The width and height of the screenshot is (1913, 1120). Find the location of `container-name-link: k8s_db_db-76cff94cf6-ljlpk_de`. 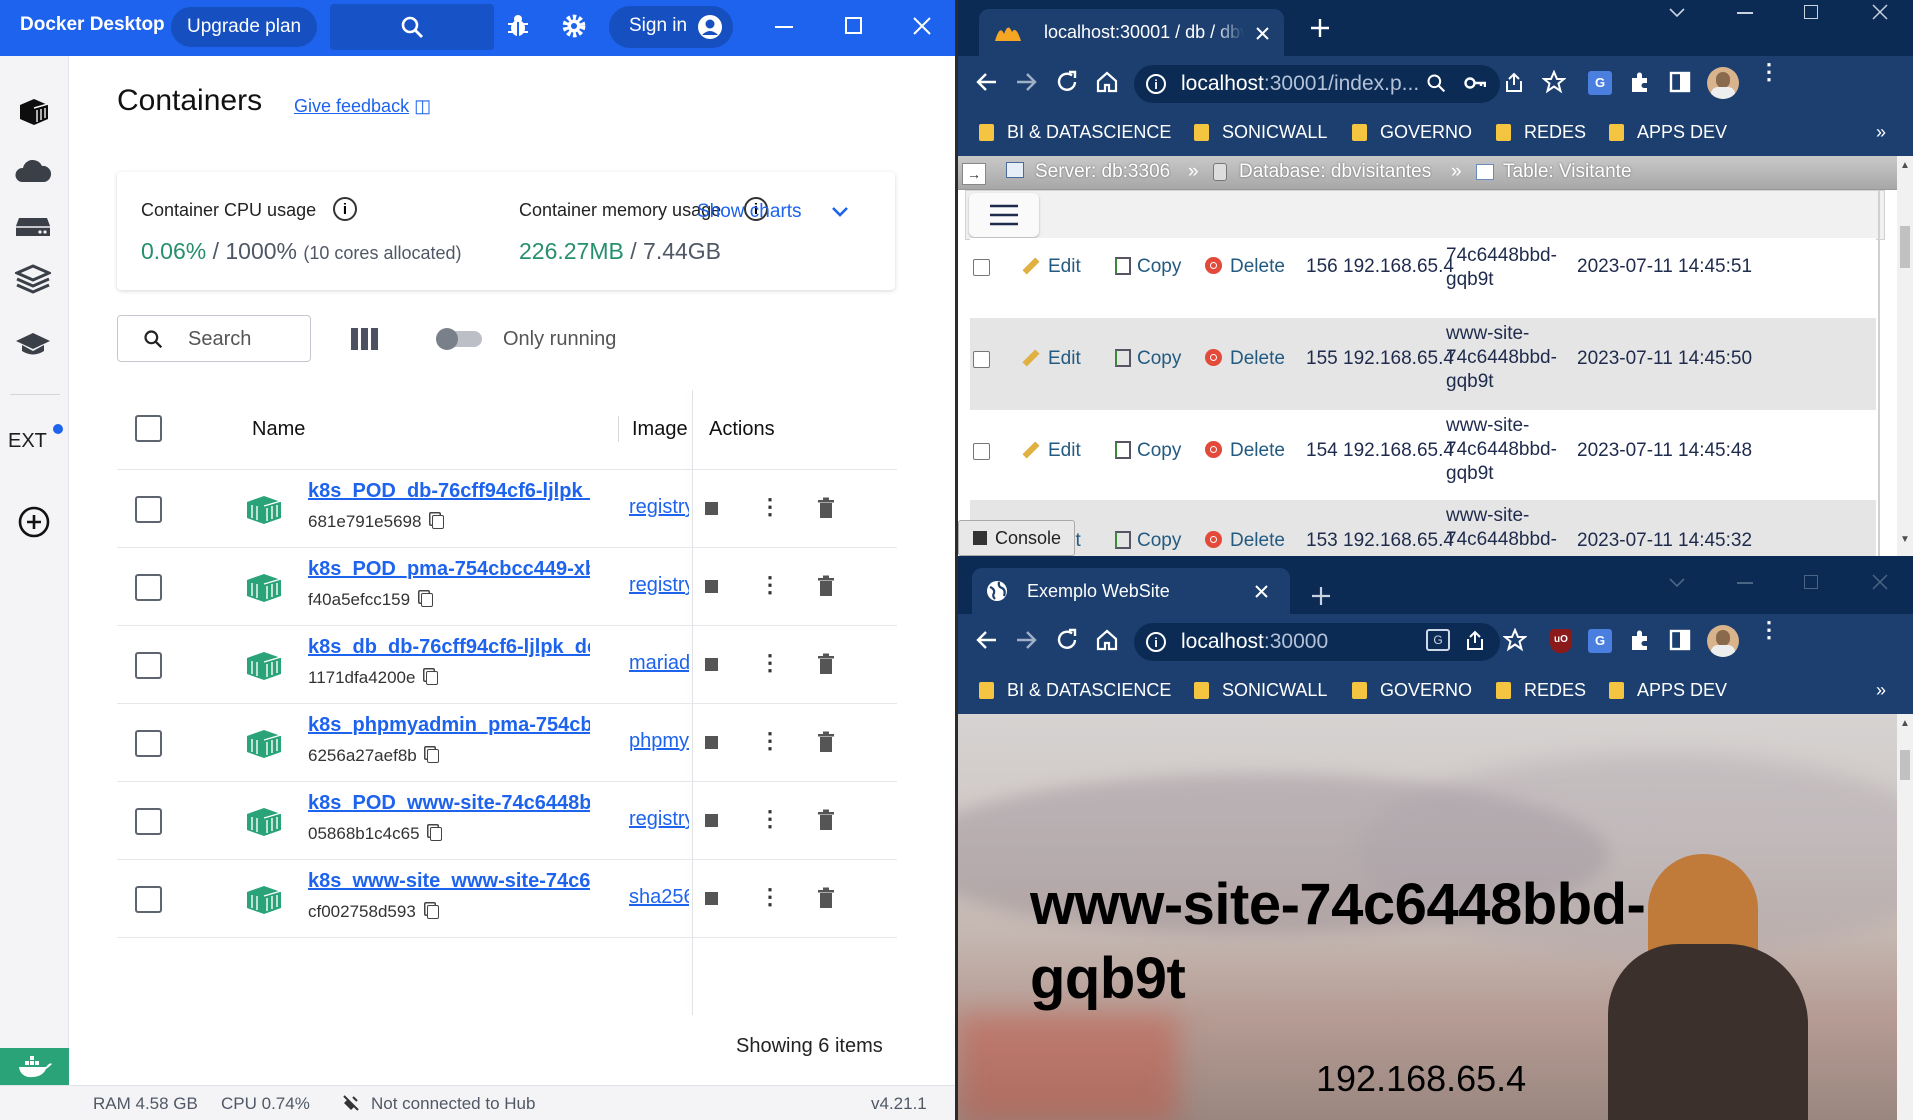

container-name-link: k8s_db_db-76cff94cf6-ljlpk_de is located at coordinates (449, 647).